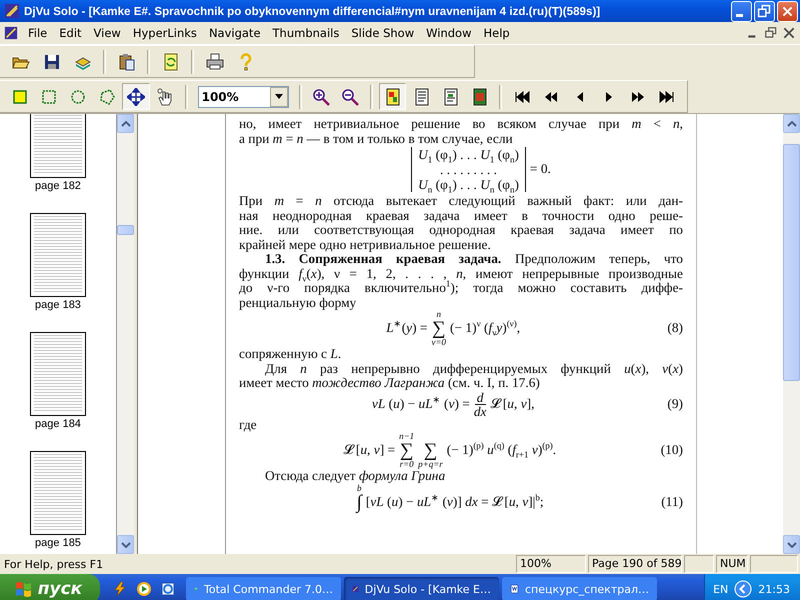 This screenshot has height=600, width=800. What do you see at coordinates (675, 404) in the screenshot?
I see `equation-number: (9)` at bounding box center [675, 404].